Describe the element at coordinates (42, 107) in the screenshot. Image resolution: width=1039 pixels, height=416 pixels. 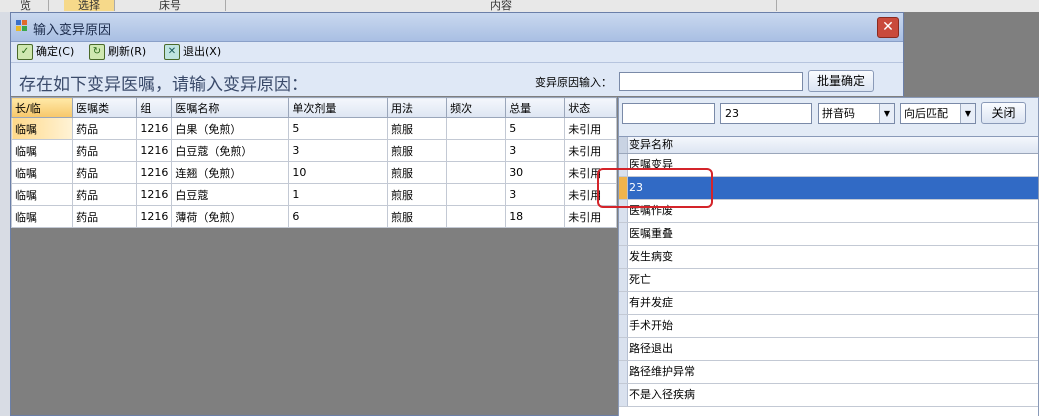
I see `col-header-type: 长/临` at that location.